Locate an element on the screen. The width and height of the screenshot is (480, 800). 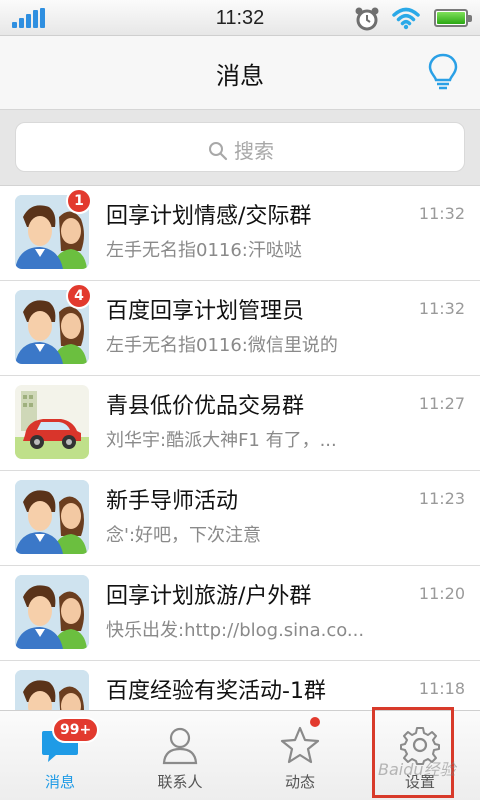
tab-messages: 99+ 消息 is located at coordinates (60, 755).